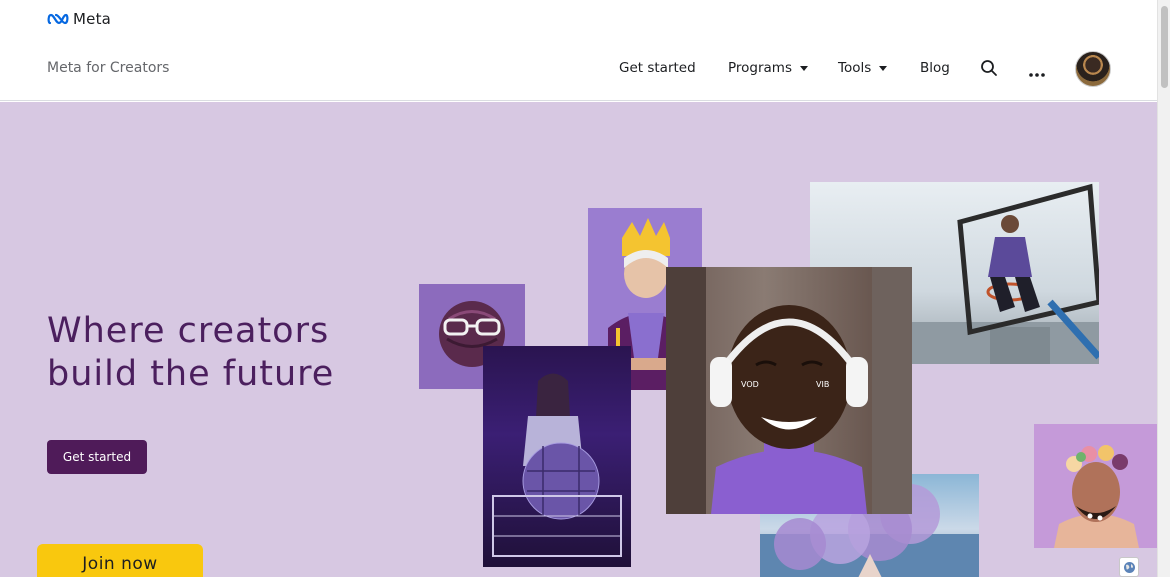 The width and height of the screenshot is (1170, 577). What do you see at coordinates (750, 384) in the screenshot?
I see `svg-text: VOD` at bounding box center [750, 384].